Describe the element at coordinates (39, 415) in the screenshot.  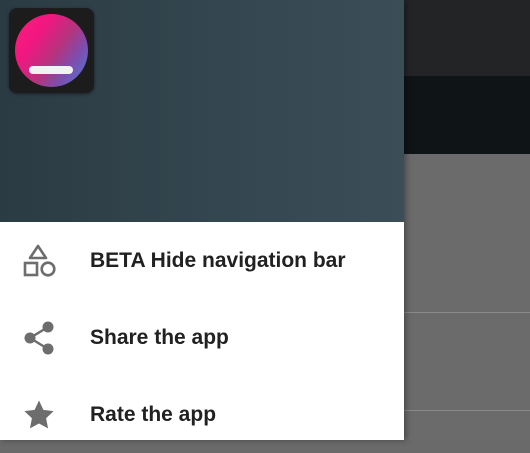
I see `star-icon` at that location.